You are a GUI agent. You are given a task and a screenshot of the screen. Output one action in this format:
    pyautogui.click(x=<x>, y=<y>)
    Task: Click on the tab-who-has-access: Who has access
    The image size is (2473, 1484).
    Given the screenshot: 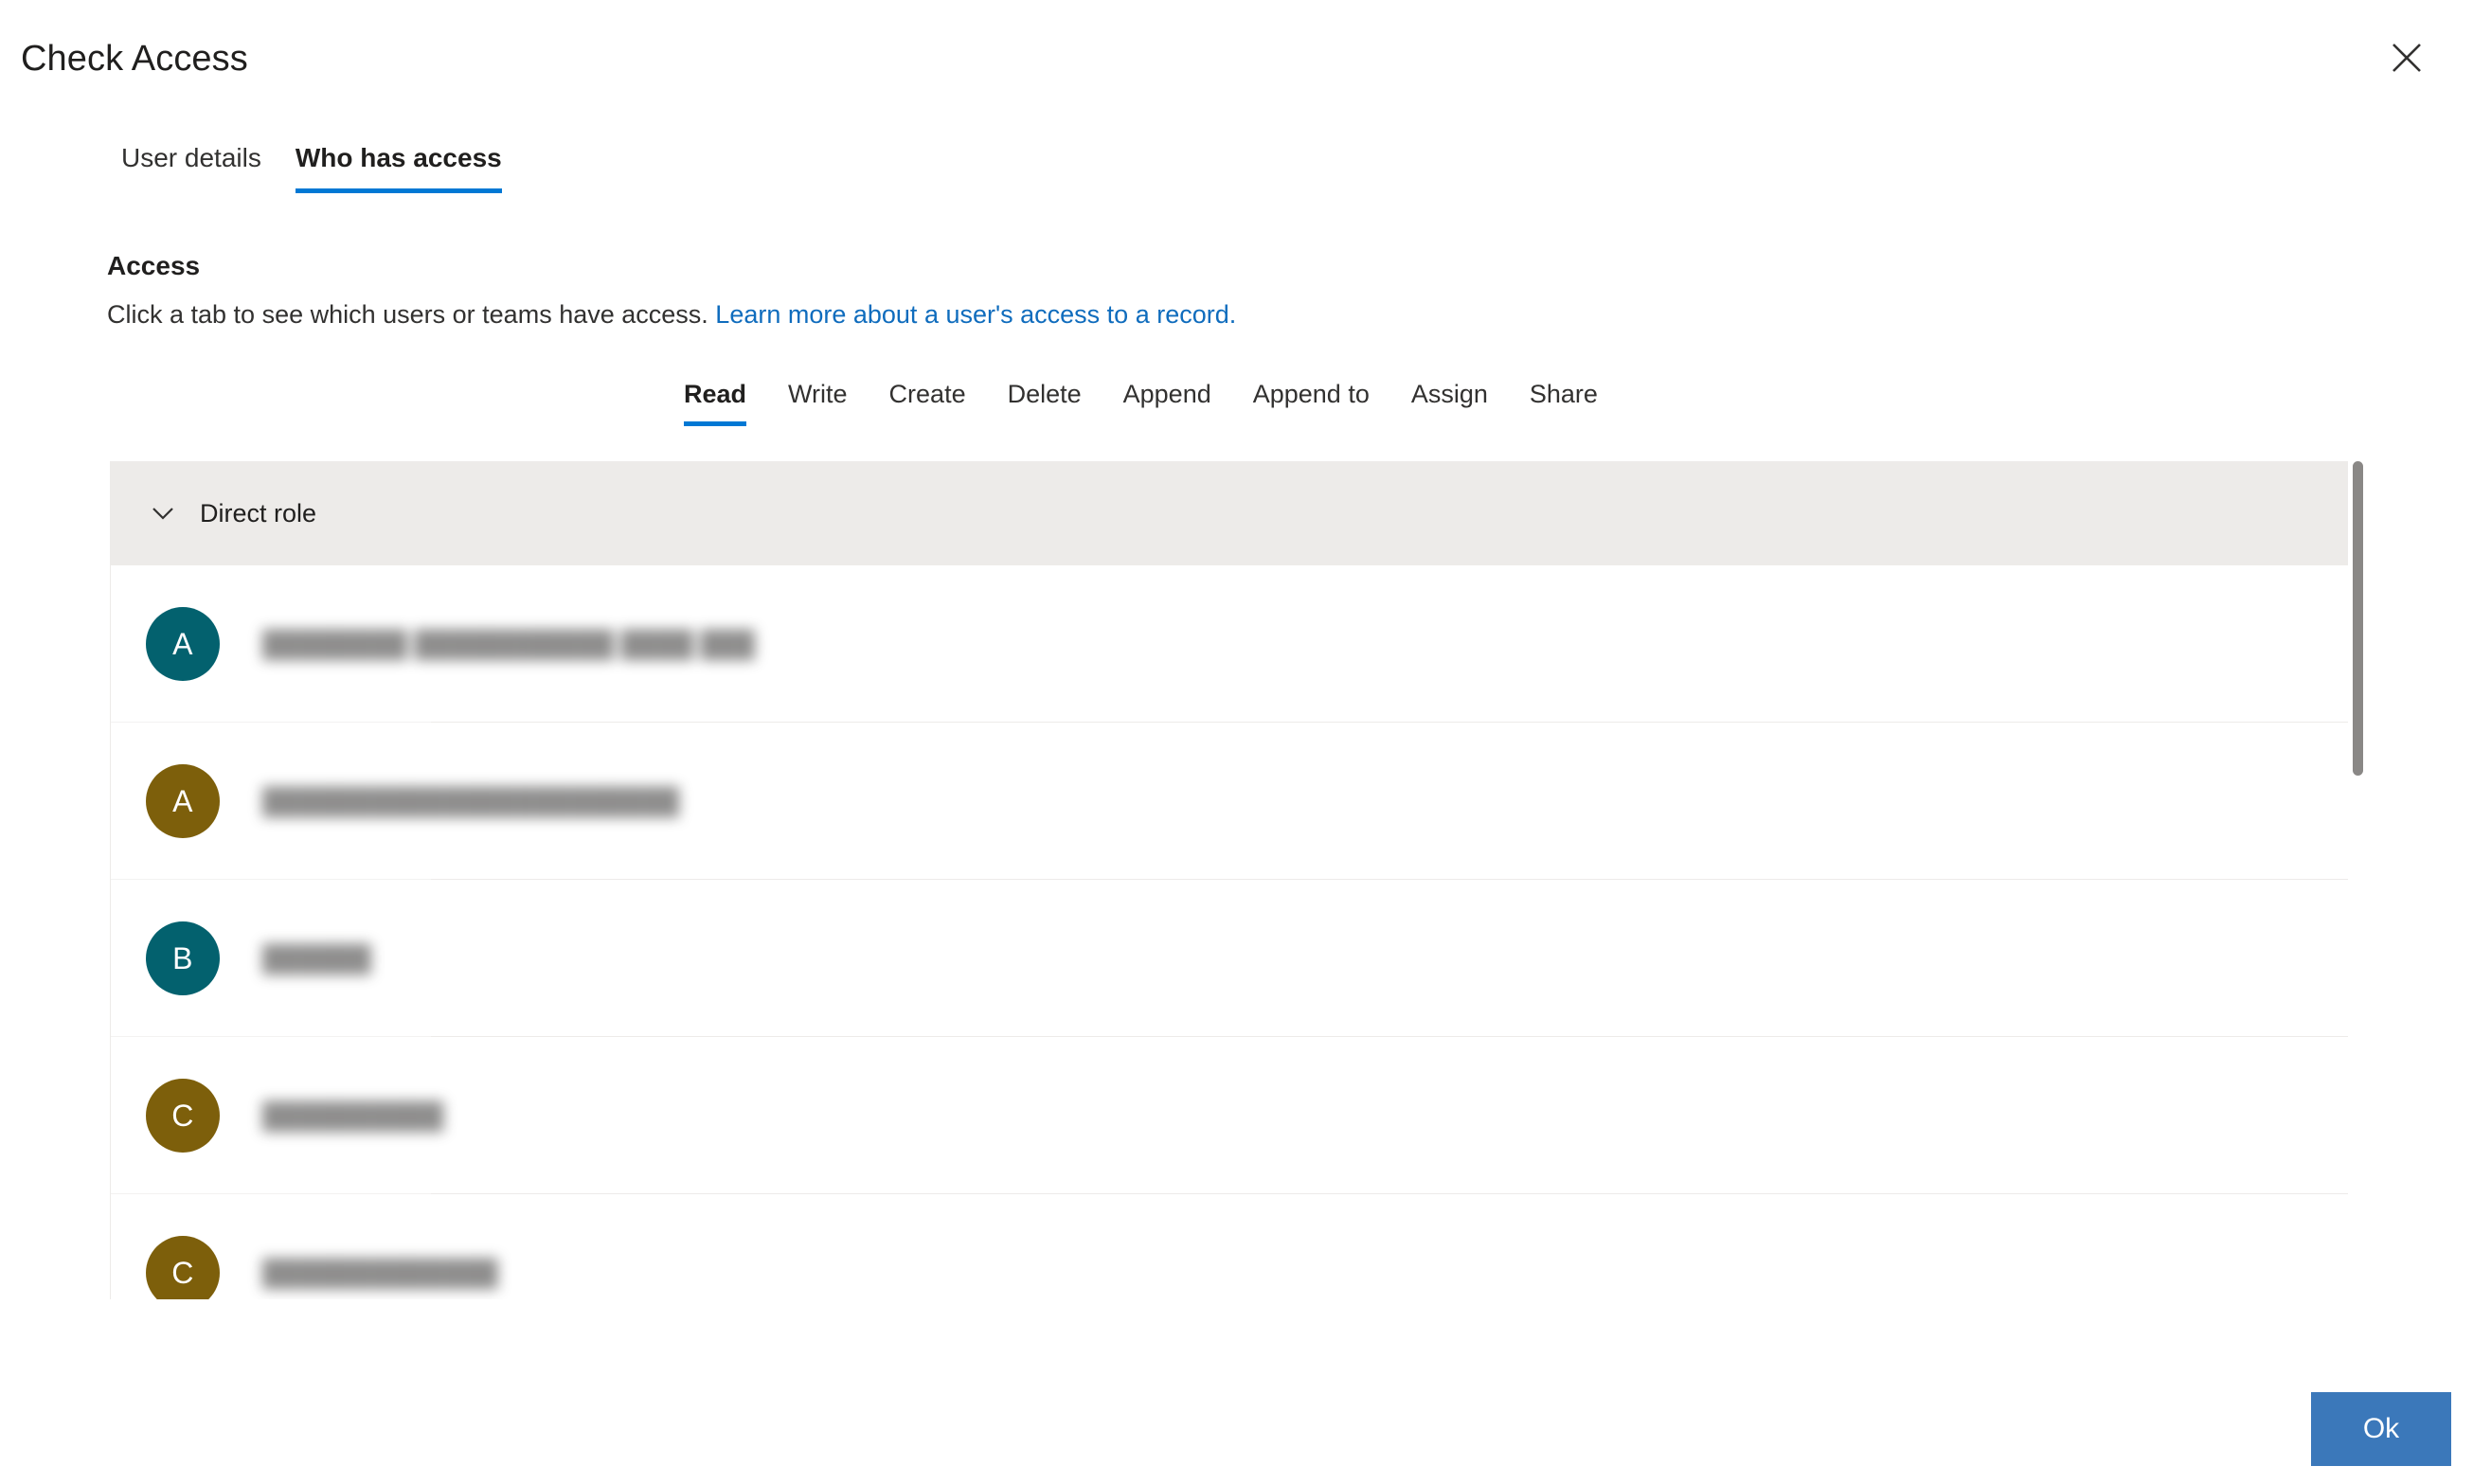 What is the action you would take?
    pyautogui.click(x=399, y=166)
    